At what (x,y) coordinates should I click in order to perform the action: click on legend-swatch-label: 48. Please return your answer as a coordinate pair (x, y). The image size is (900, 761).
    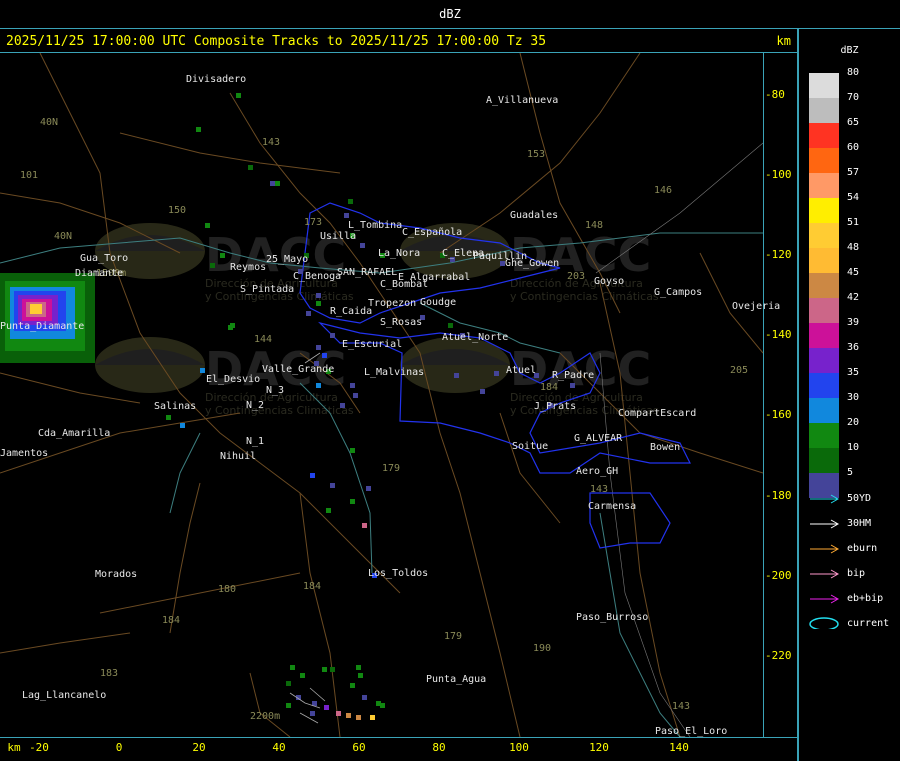
    Looking at the image, I should click on (853, 247).